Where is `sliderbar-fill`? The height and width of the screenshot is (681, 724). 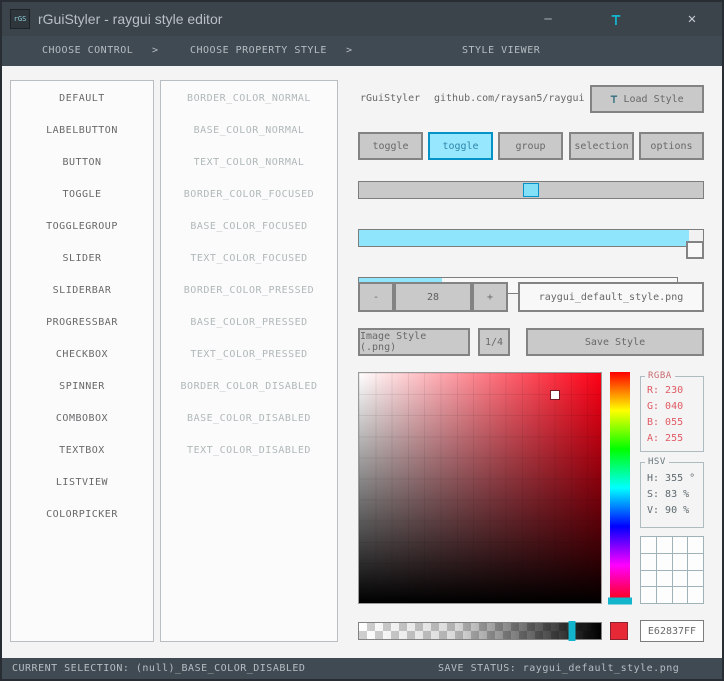
sliderbar-fill is located at coordinates (524, 238).